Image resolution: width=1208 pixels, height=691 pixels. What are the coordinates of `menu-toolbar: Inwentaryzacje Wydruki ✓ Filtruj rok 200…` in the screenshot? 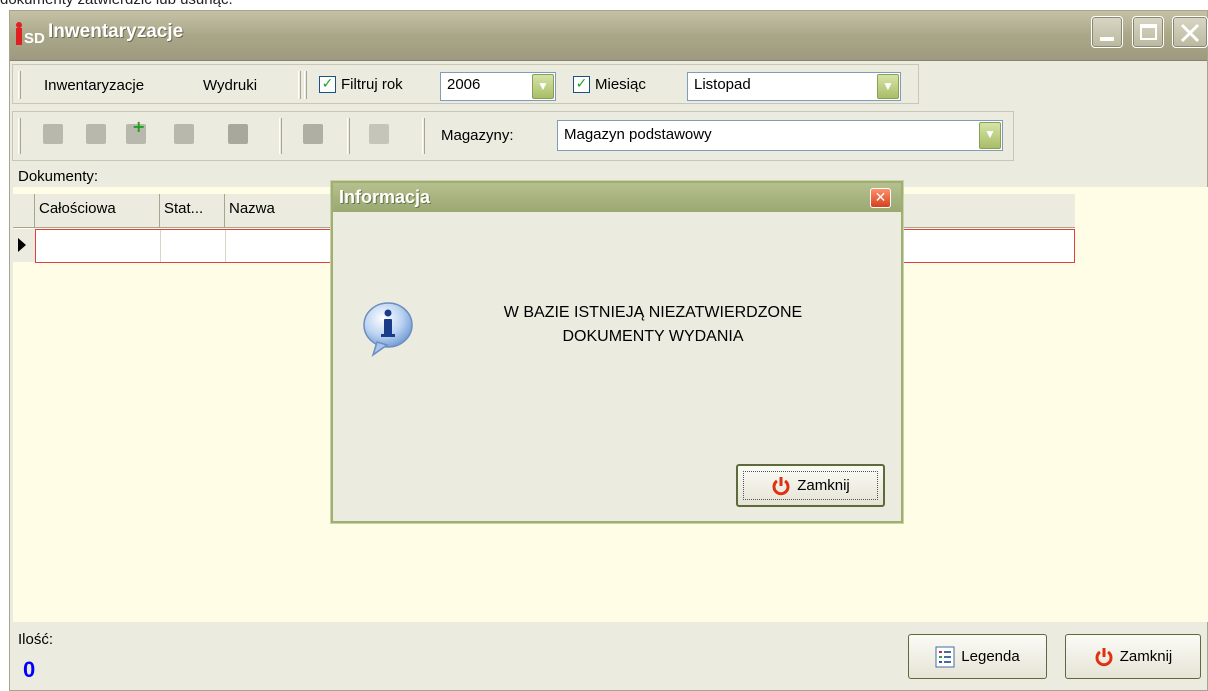 It's located at (465, 84).